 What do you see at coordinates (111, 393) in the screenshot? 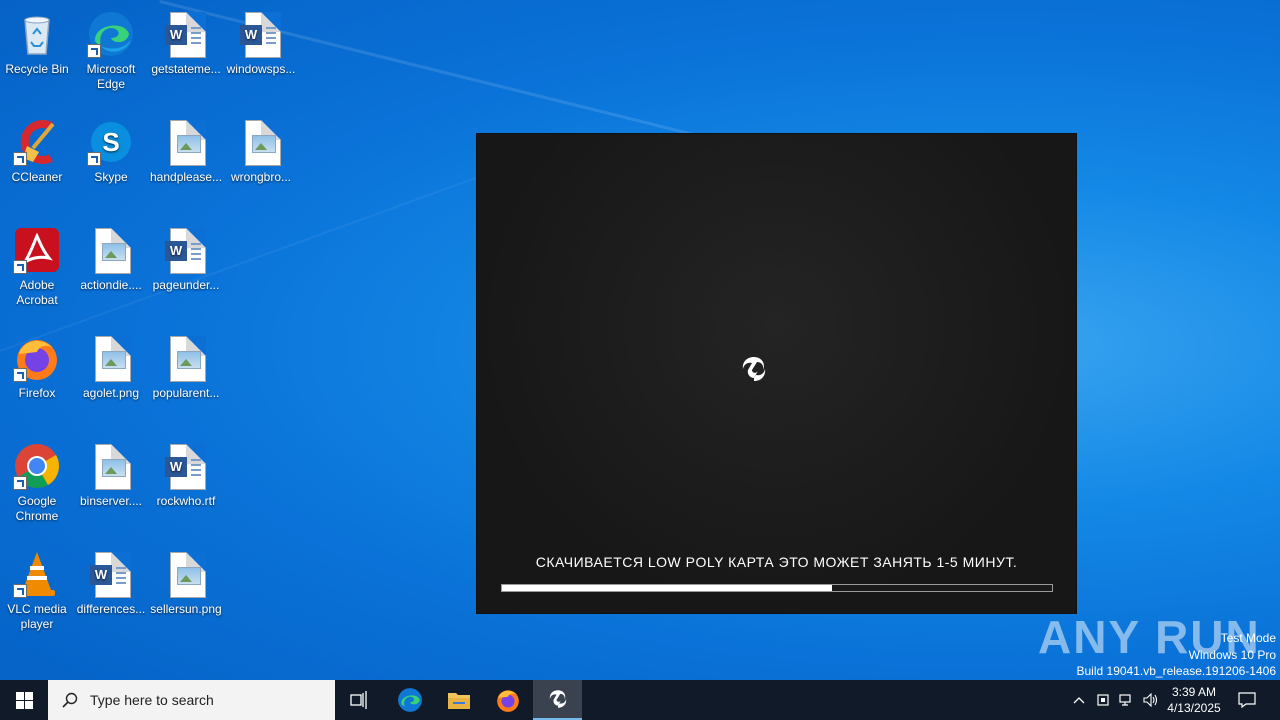
I see `desktop-icon-label: agolet.png` at bounding box center [111, 393].